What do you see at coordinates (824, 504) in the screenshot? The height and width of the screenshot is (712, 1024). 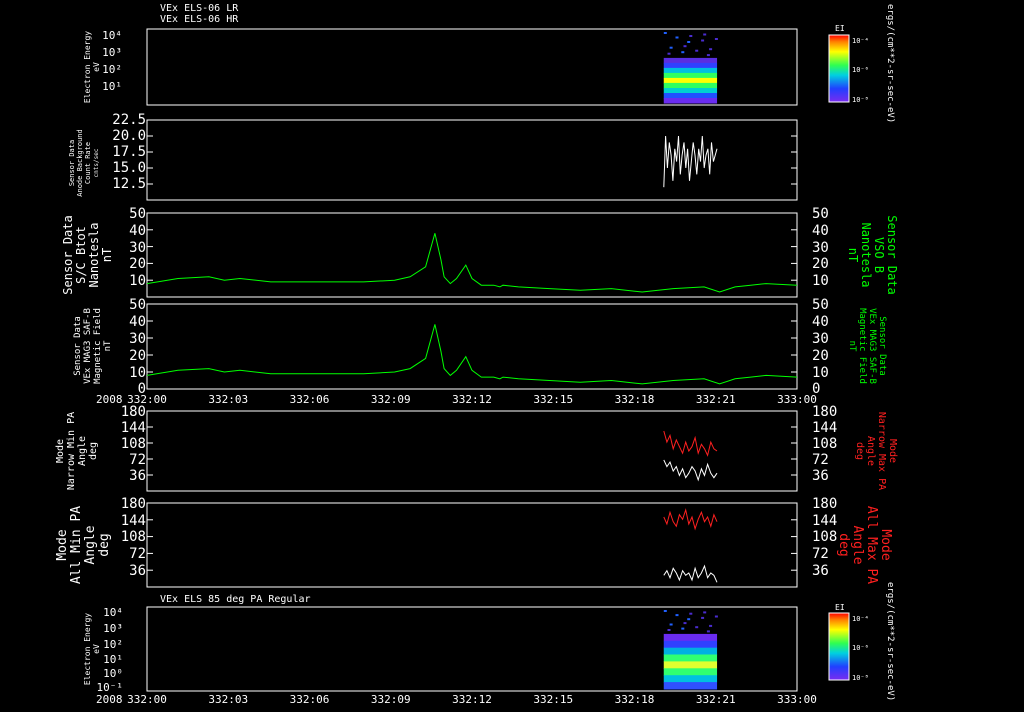 I see `ytick-right: 180` at bounding box center [824, 504].